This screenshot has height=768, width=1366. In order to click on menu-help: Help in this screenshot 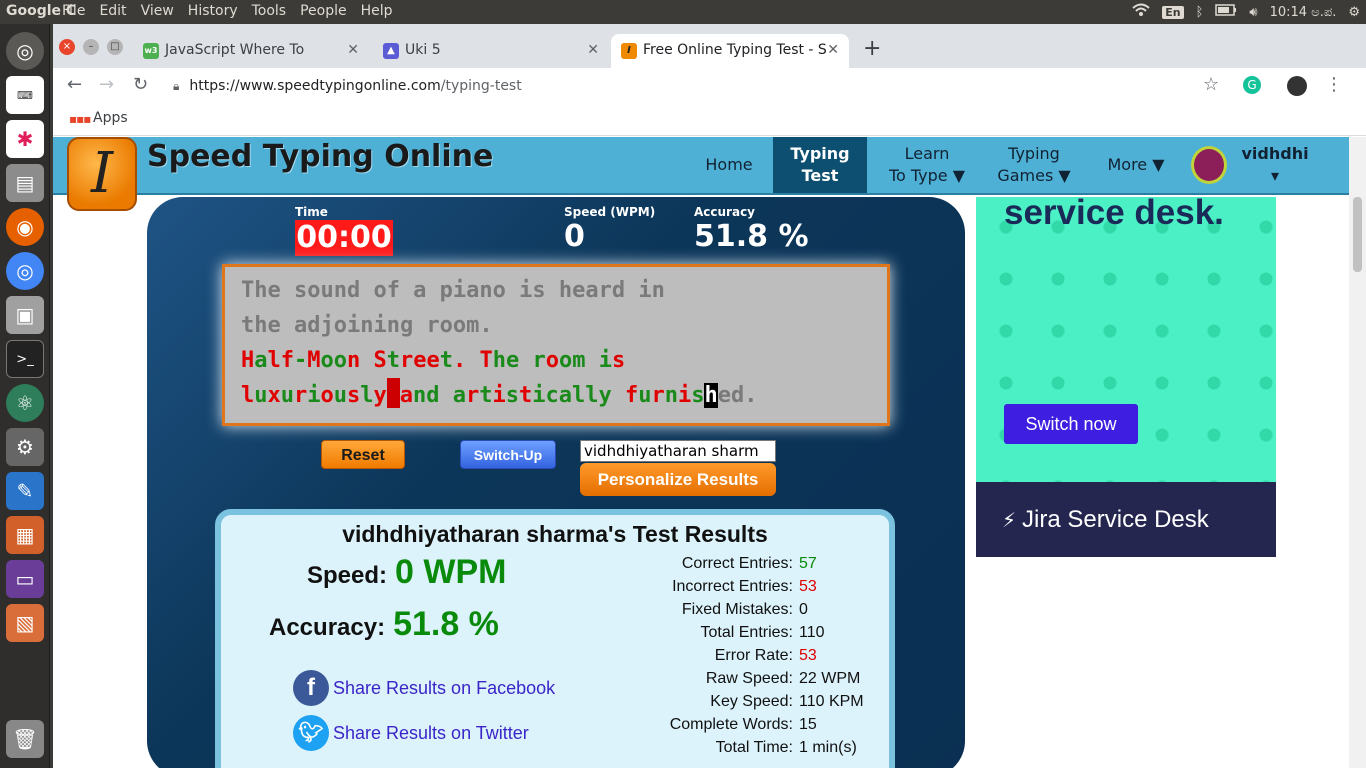, I will do `click(377, 11)`.